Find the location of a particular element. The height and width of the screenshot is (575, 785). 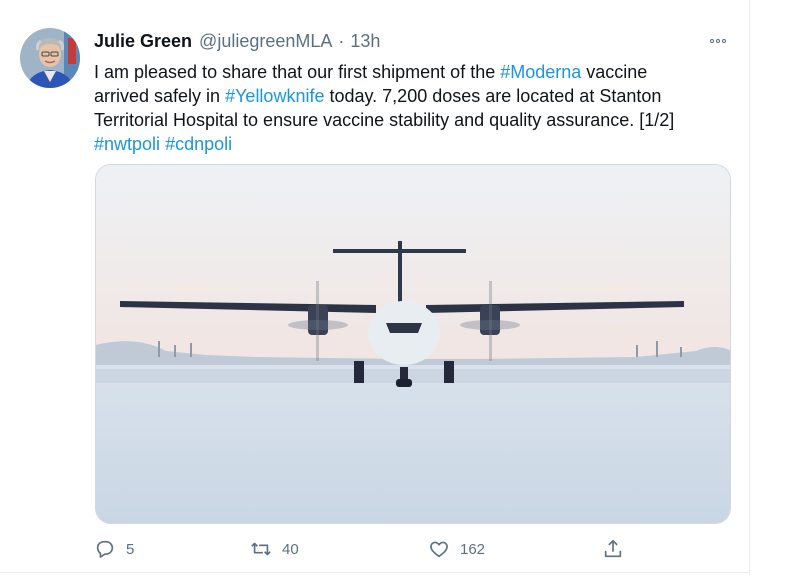

share-button is located at coordinates (613, 549).